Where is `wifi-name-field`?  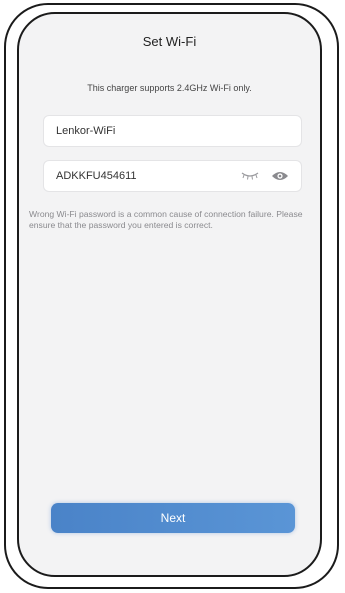
wifi-name-field is located at coordinates (172, 131).